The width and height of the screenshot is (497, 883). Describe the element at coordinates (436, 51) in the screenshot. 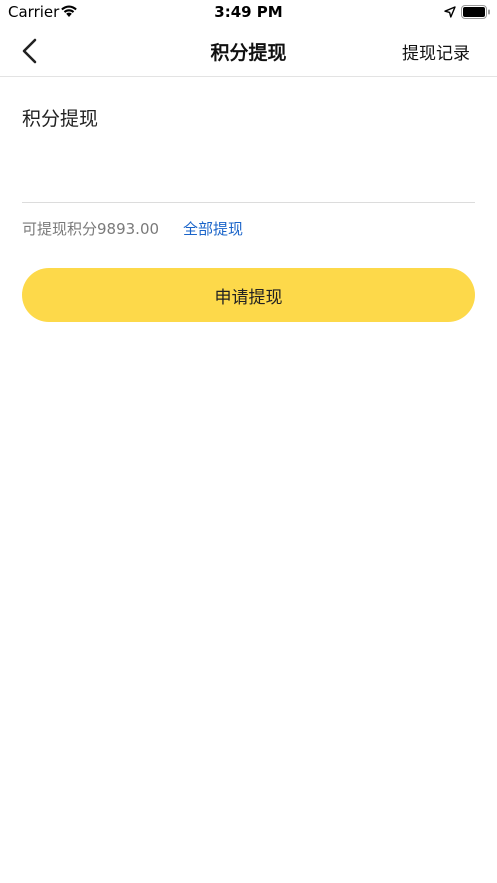

I see `withdraw-records-link: 提现记录` at that location.